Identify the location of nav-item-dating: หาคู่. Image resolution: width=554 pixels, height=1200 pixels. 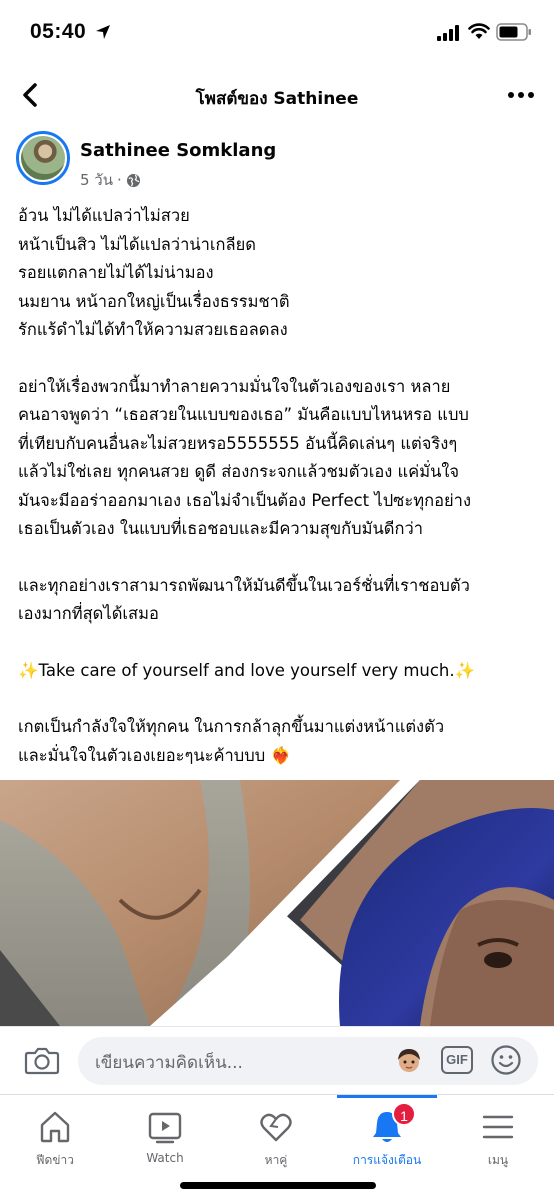
(276, 1135).